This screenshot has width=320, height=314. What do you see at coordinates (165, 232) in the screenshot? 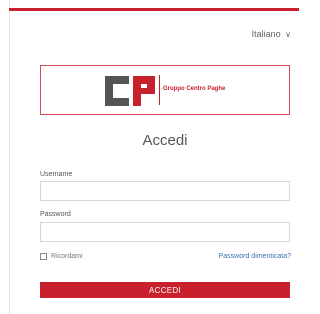
I see `password-input` at bounding box center [165, 232].